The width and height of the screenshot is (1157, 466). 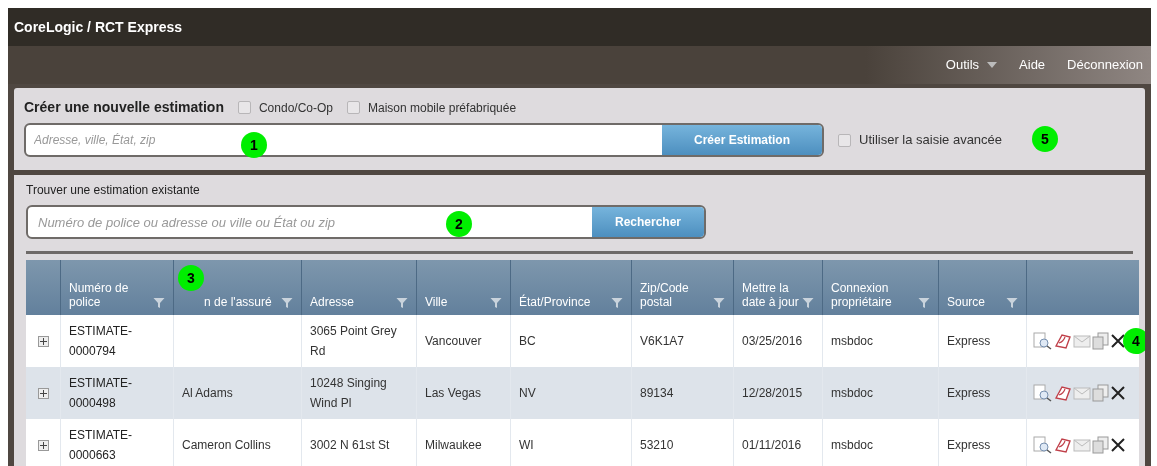 I want to click on section-title: Trouver une estimation existante, so click(x=113, y=190).